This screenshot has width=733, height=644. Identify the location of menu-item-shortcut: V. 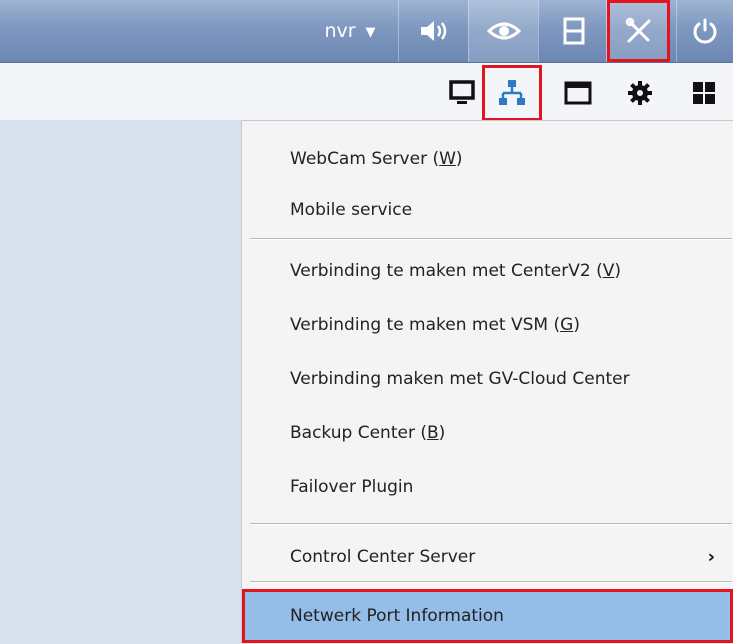
(608, 271).